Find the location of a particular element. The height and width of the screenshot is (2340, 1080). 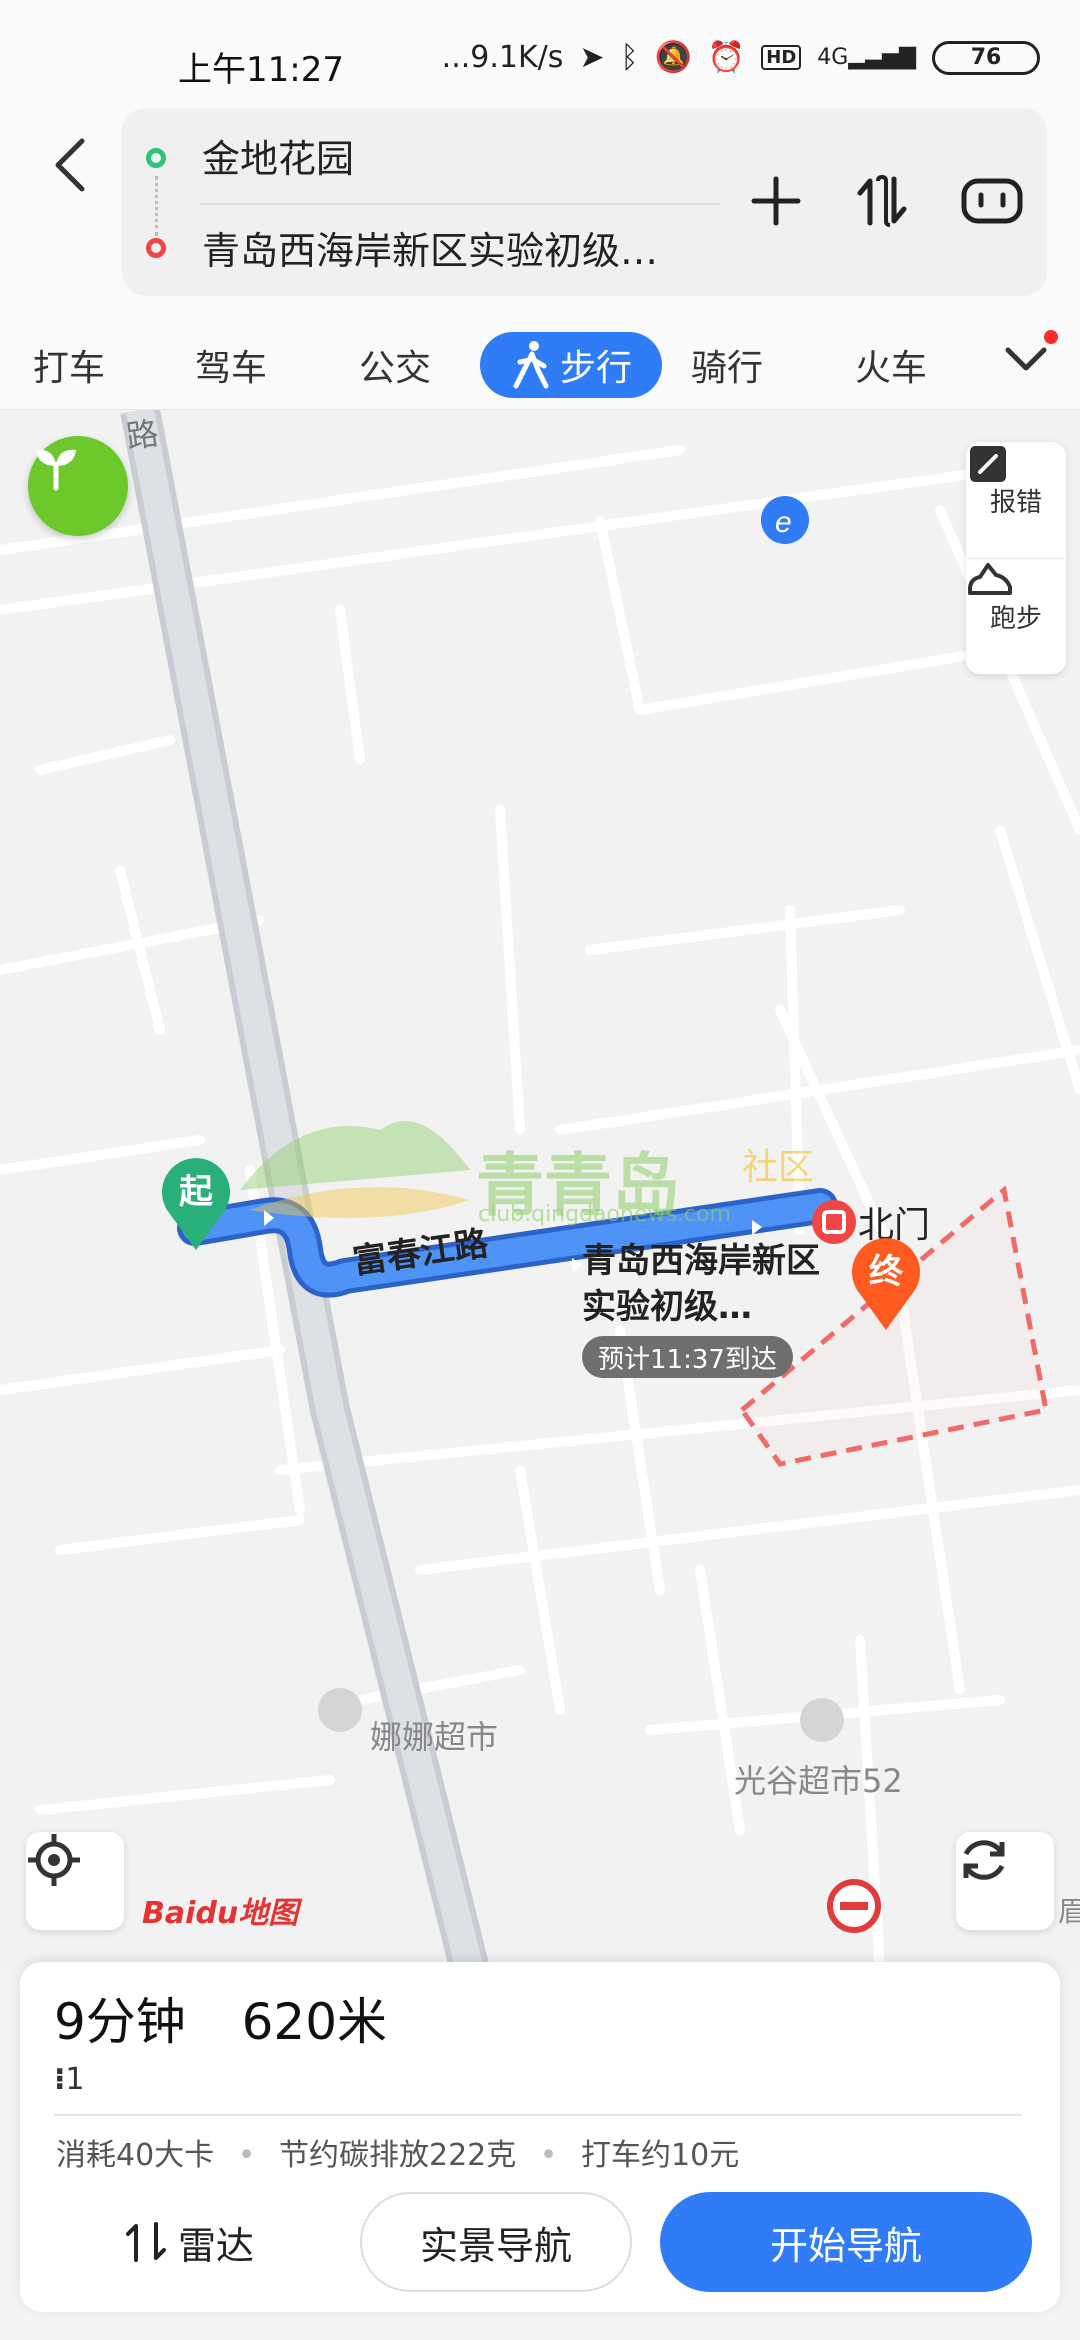

radar-button: 雷达 is located at coordinates (190, 2242).